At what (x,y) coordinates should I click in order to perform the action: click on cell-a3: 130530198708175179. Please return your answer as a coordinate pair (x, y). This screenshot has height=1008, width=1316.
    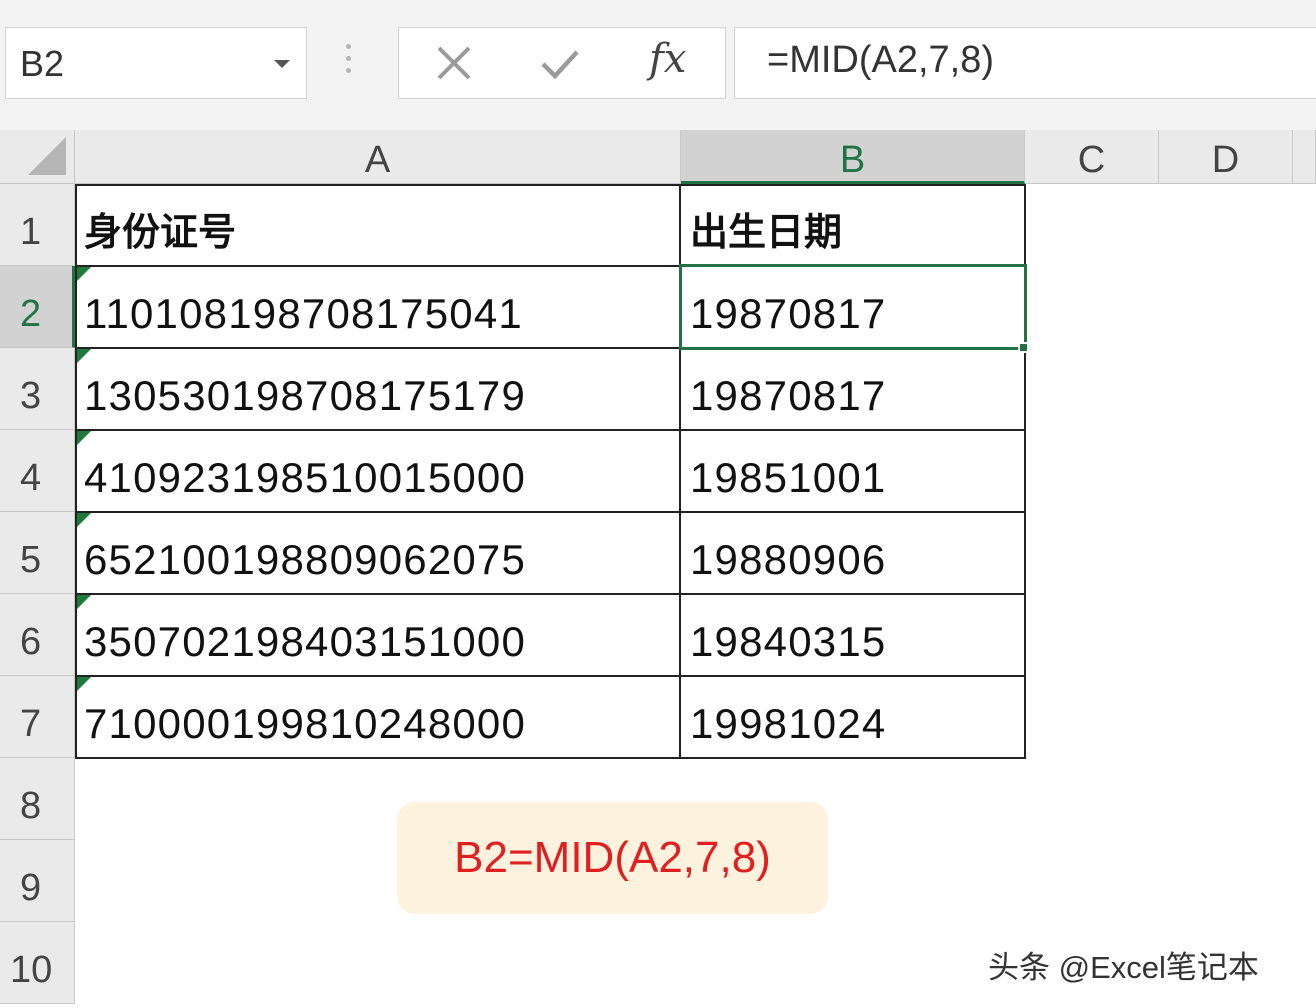
    Looking at the image, I should click on (378, 389).